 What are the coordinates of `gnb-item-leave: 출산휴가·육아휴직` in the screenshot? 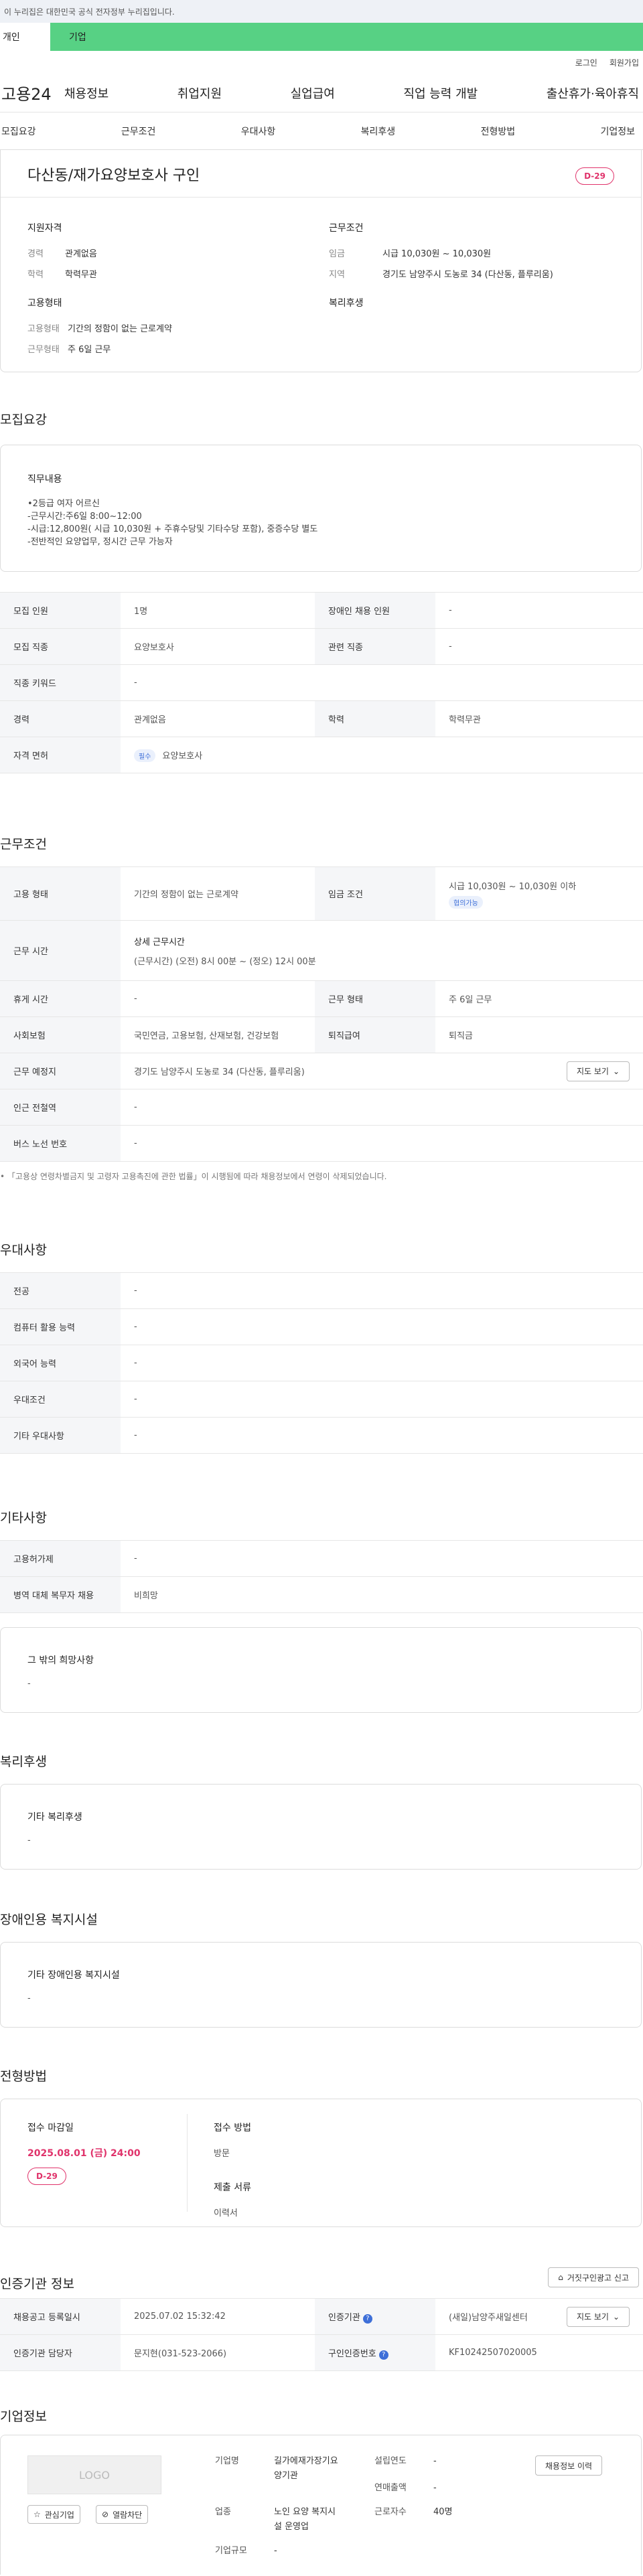 It's located at (593, 93).